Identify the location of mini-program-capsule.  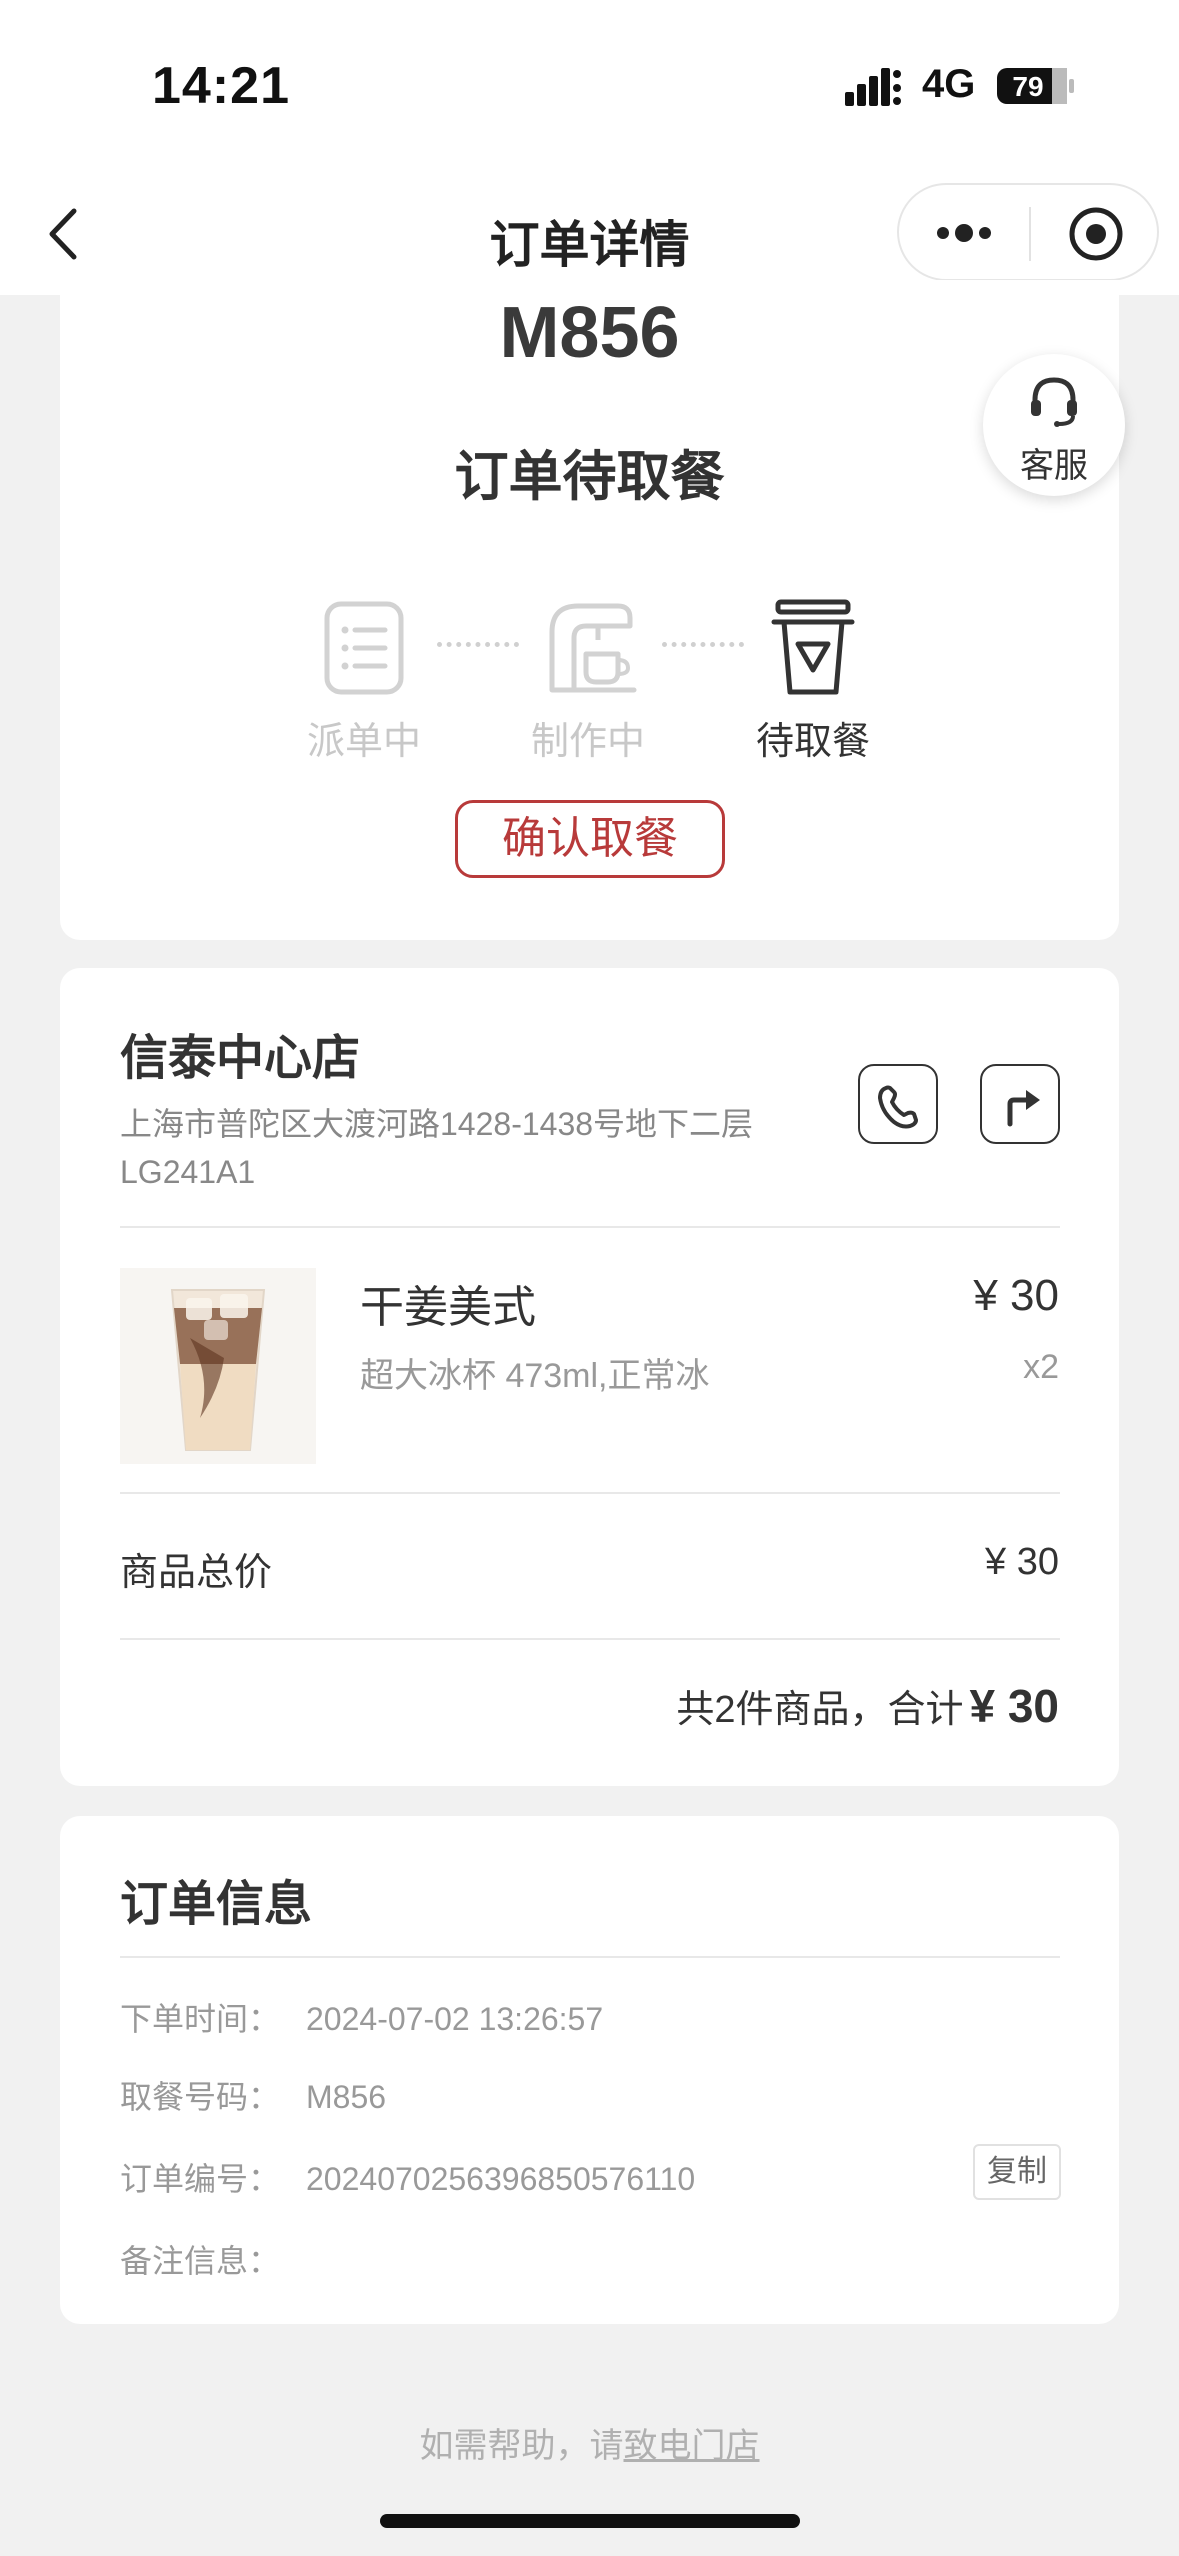
(1028, 232).